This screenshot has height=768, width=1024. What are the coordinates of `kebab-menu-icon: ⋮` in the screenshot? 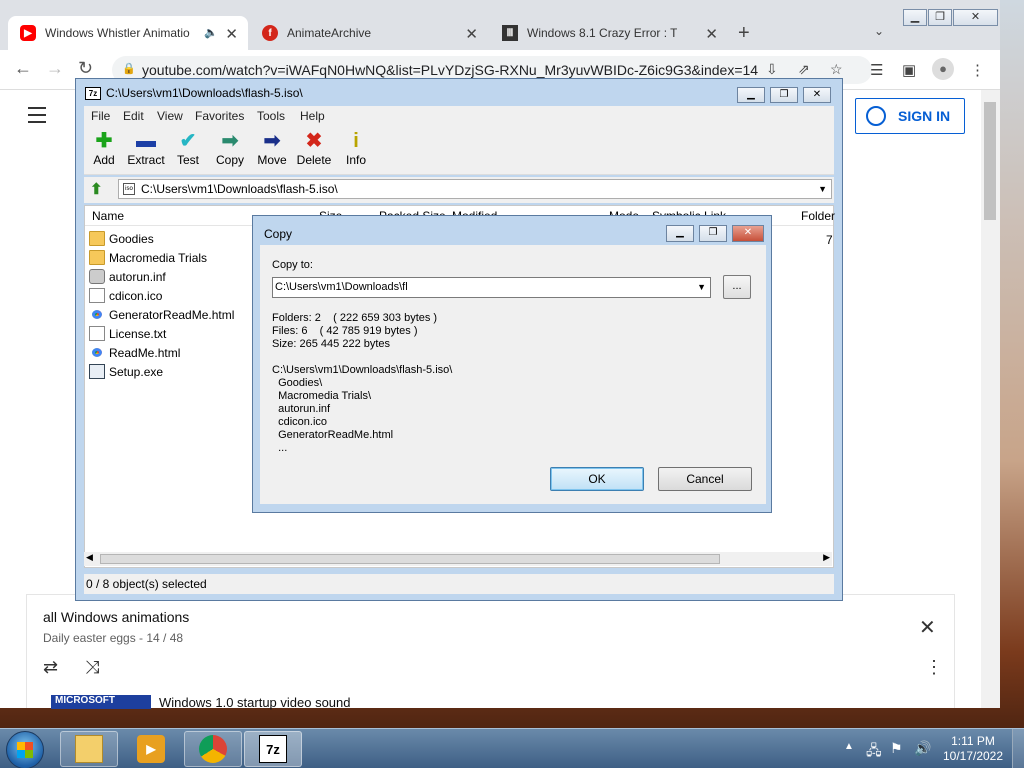 It's located at (977, 70).